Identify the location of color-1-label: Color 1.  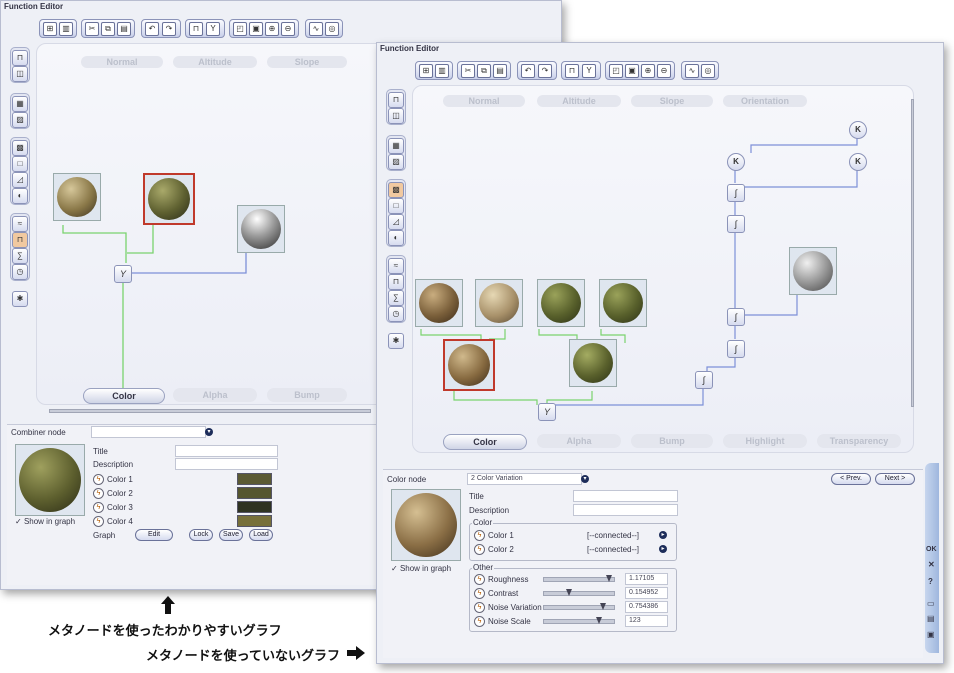
(501, 535).